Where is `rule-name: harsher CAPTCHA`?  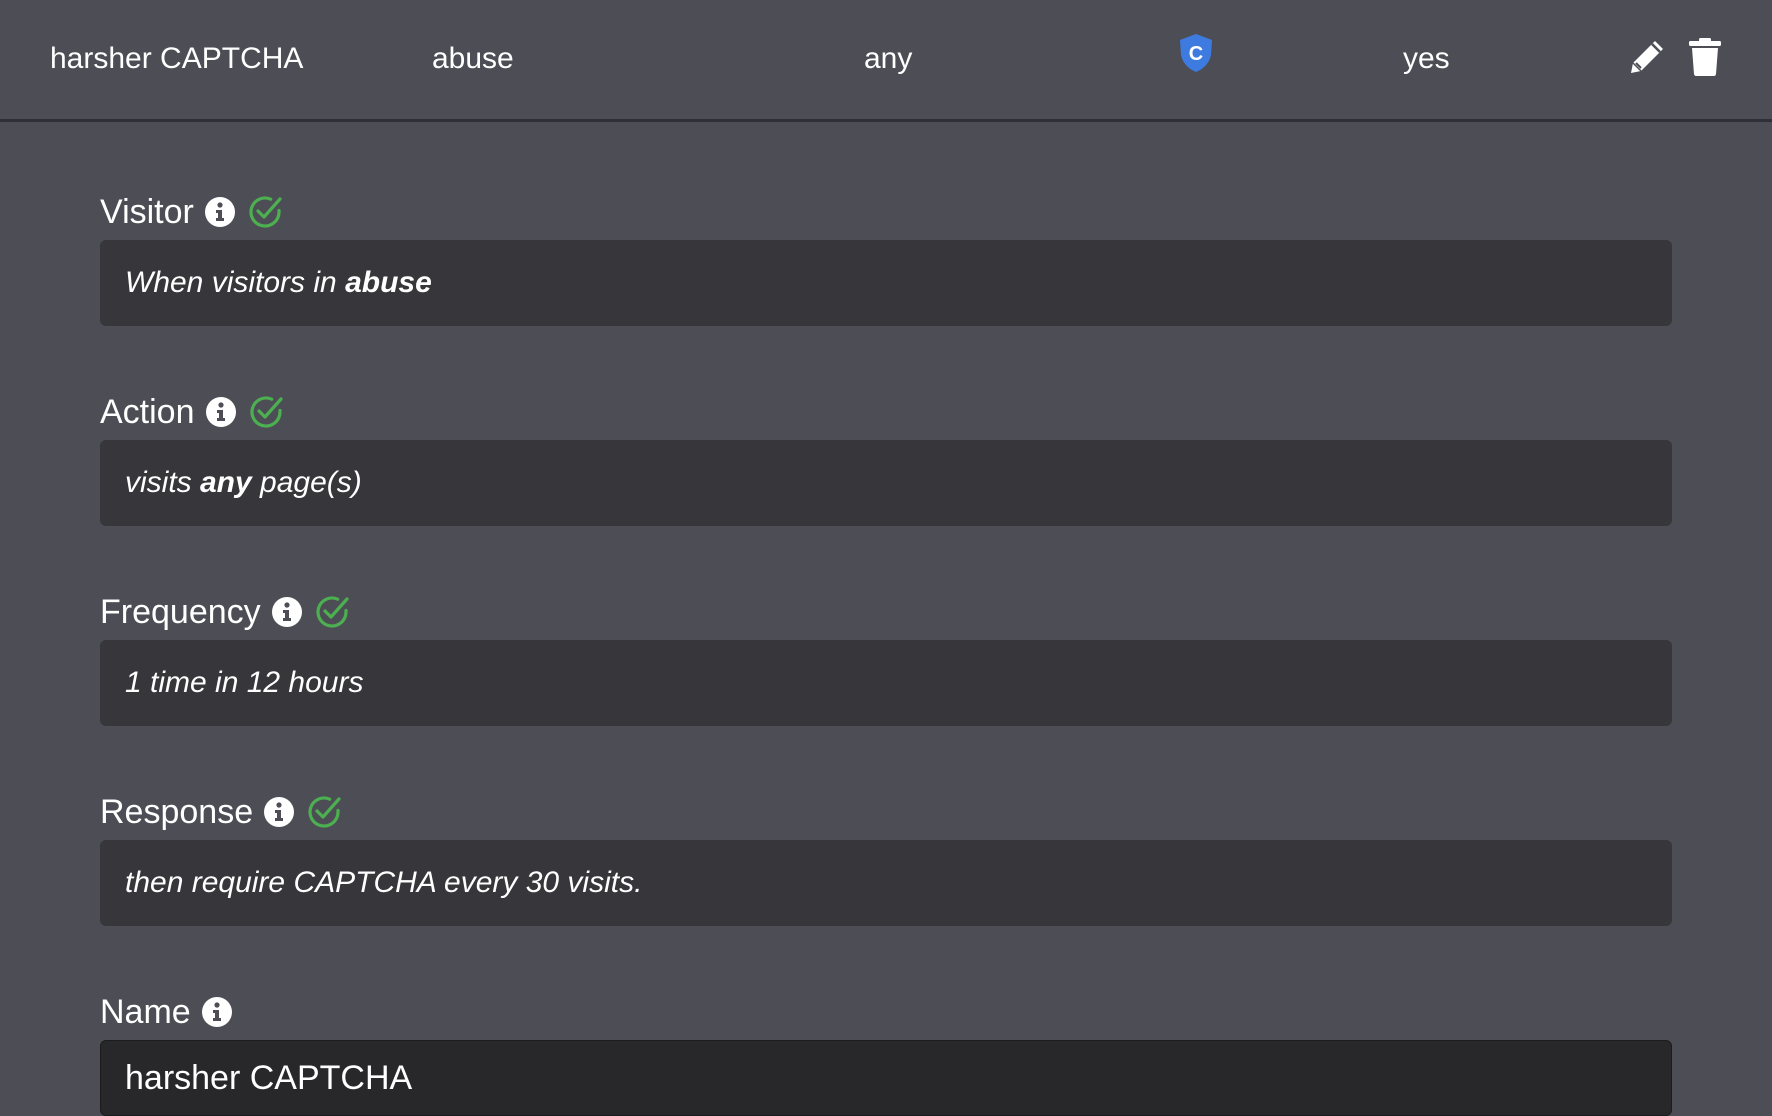 rule-name: harsher CAPTCHA is located at coordinates (177, 58).